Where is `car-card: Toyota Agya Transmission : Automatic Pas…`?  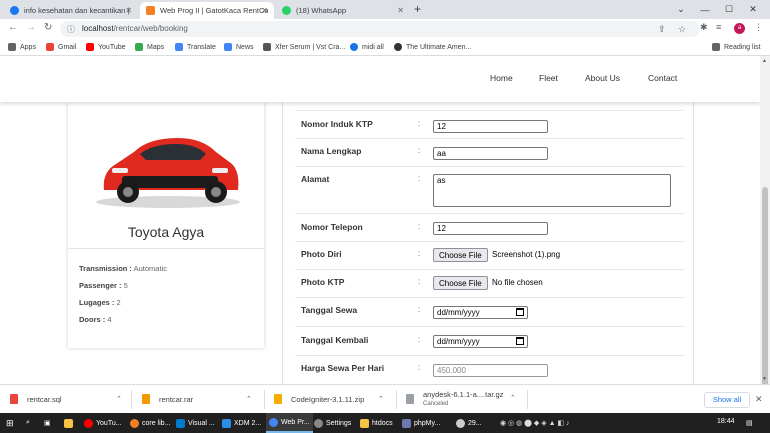
car-card: Toyota Agya Transmission : Automatic Pas… is located at coordinates (166, 225).